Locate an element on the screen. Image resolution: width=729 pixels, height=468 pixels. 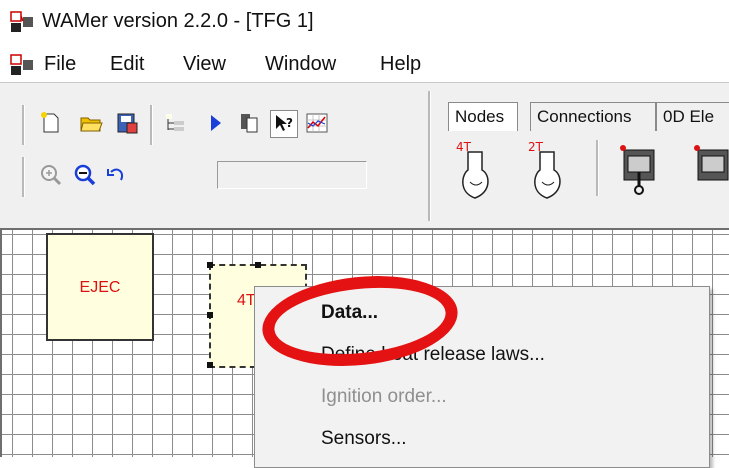
menu-help: Help is located at coordinates (400, 64).